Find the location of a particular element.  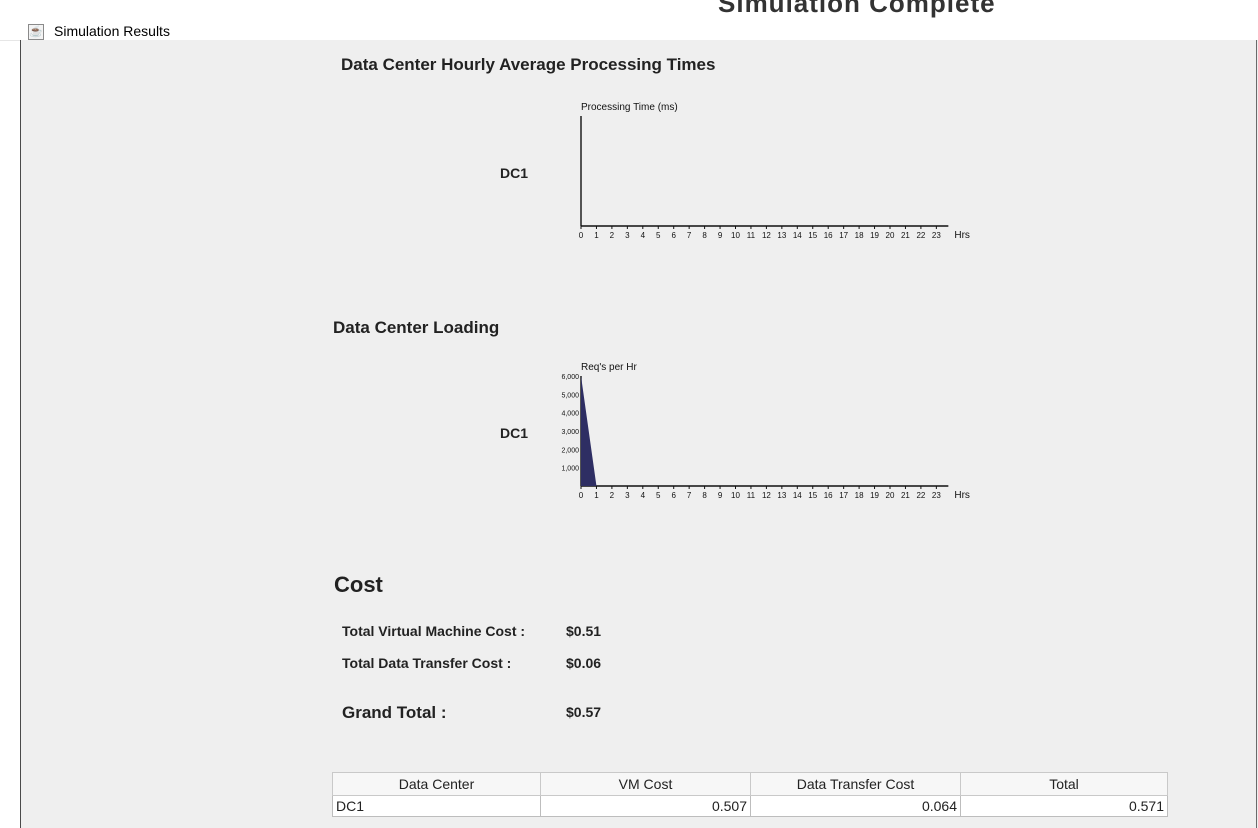

column-header-vm-cost: VM Cost is located at coordinates (645, 784).